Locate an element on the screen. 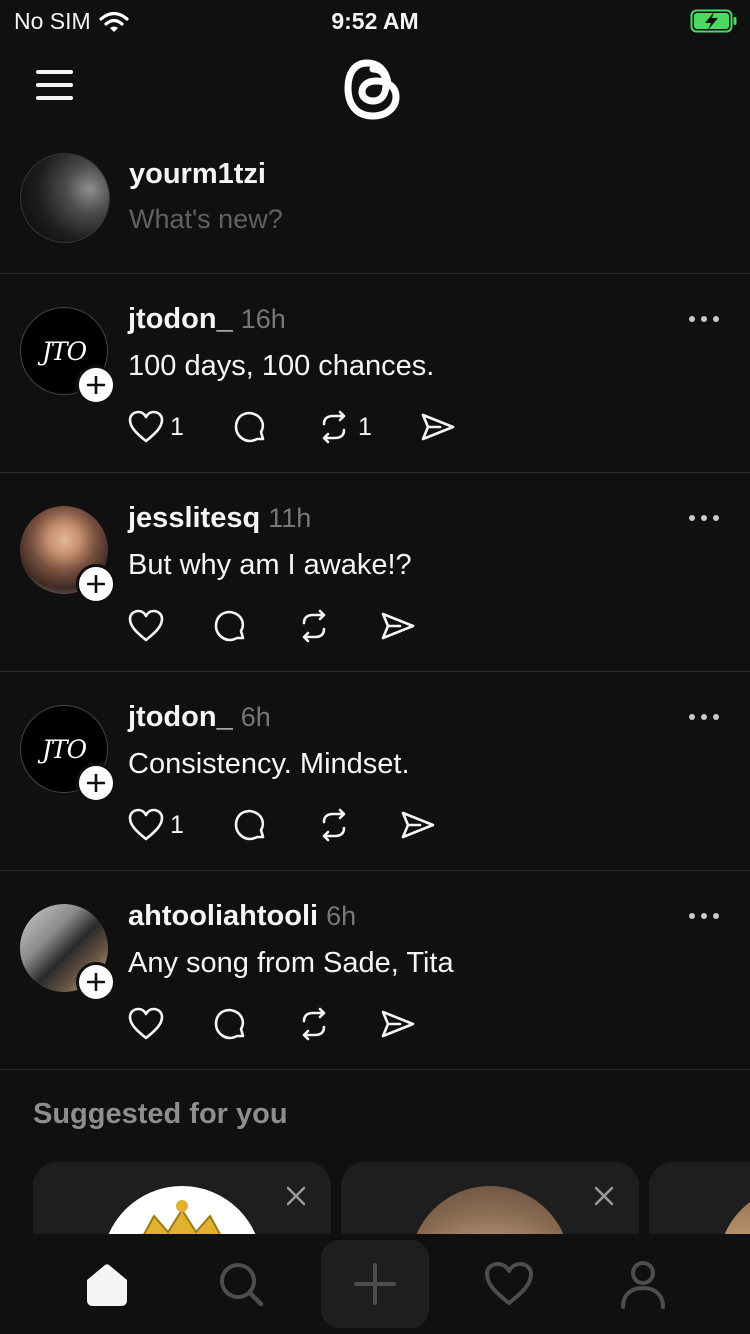 This screenshot has width=750, height=1334. post-time: 11h is located at coordinates (290, 518).